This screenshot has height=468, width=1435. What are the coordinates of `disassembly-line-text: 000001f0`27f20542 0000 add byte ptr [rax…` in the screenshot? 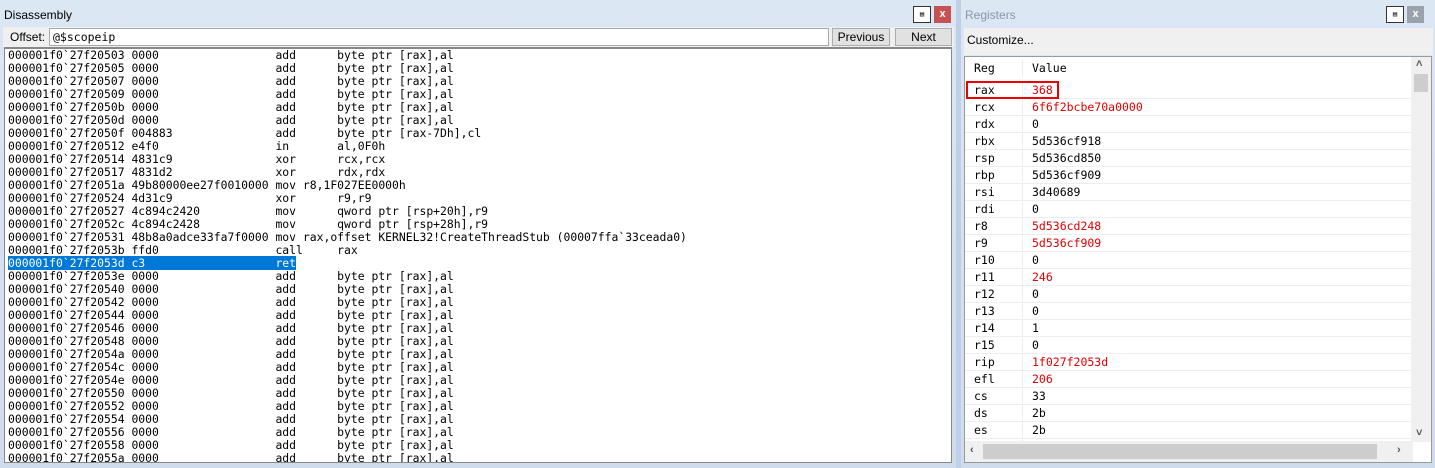 It's located at (231, 302).